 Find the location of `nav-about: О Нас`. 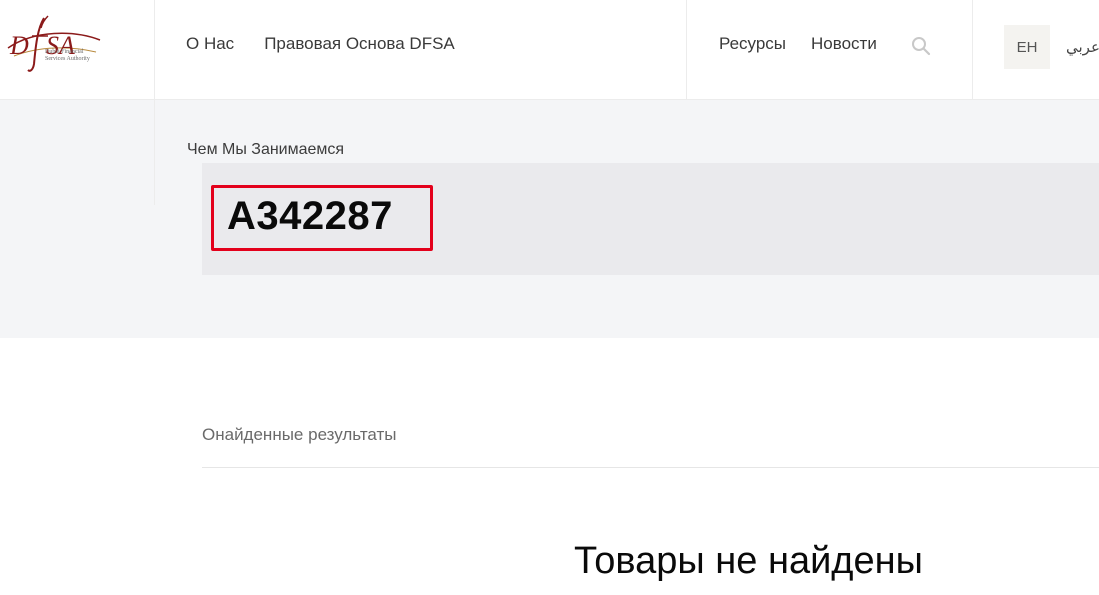

nav-about: О Нас is located at coordinates (210, 44).